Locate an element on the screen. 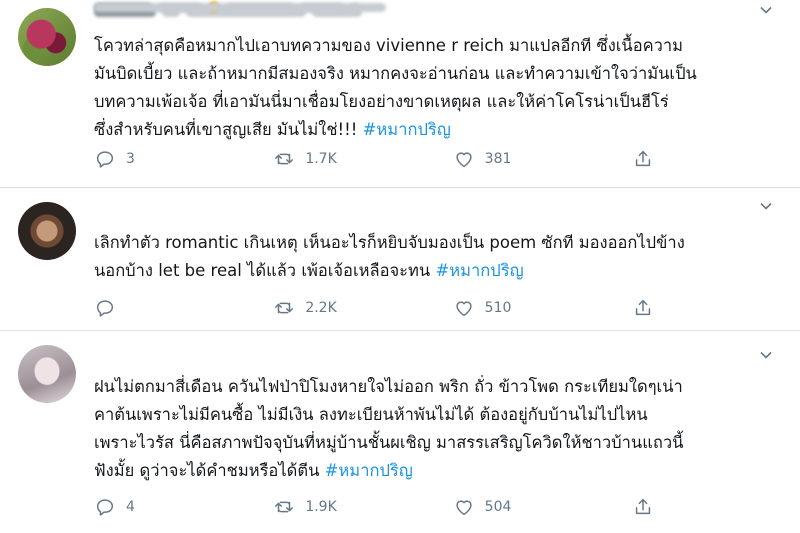 Image resolution: width=800 pixels, height=533 pixels. tweet-actions: 4 1.9K 504 is located at coordinates (379, 507).